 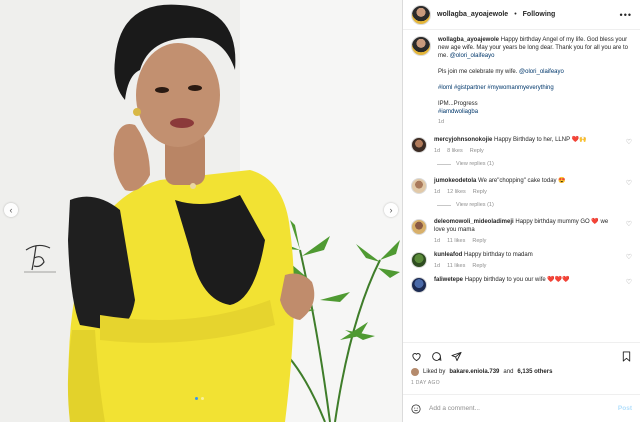 I want to click on comment-text: Happy birthday to madam, so click(x=498, y=255).